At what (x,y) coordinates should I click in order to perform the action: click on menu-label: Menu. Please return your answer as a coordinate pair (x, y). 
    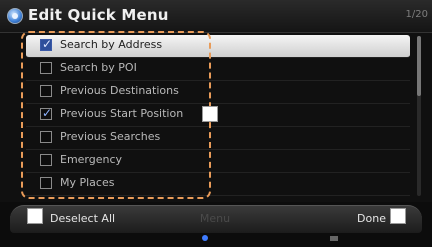
    Looking at the image, I should click on (215, 218).